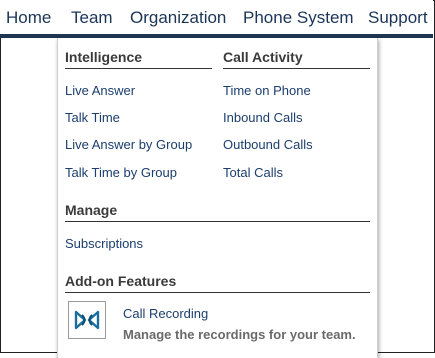 This screenshot has width=435, height=358. I want to click on link-live-answer-by-group: Live Answer by Group, so click(128, 144).